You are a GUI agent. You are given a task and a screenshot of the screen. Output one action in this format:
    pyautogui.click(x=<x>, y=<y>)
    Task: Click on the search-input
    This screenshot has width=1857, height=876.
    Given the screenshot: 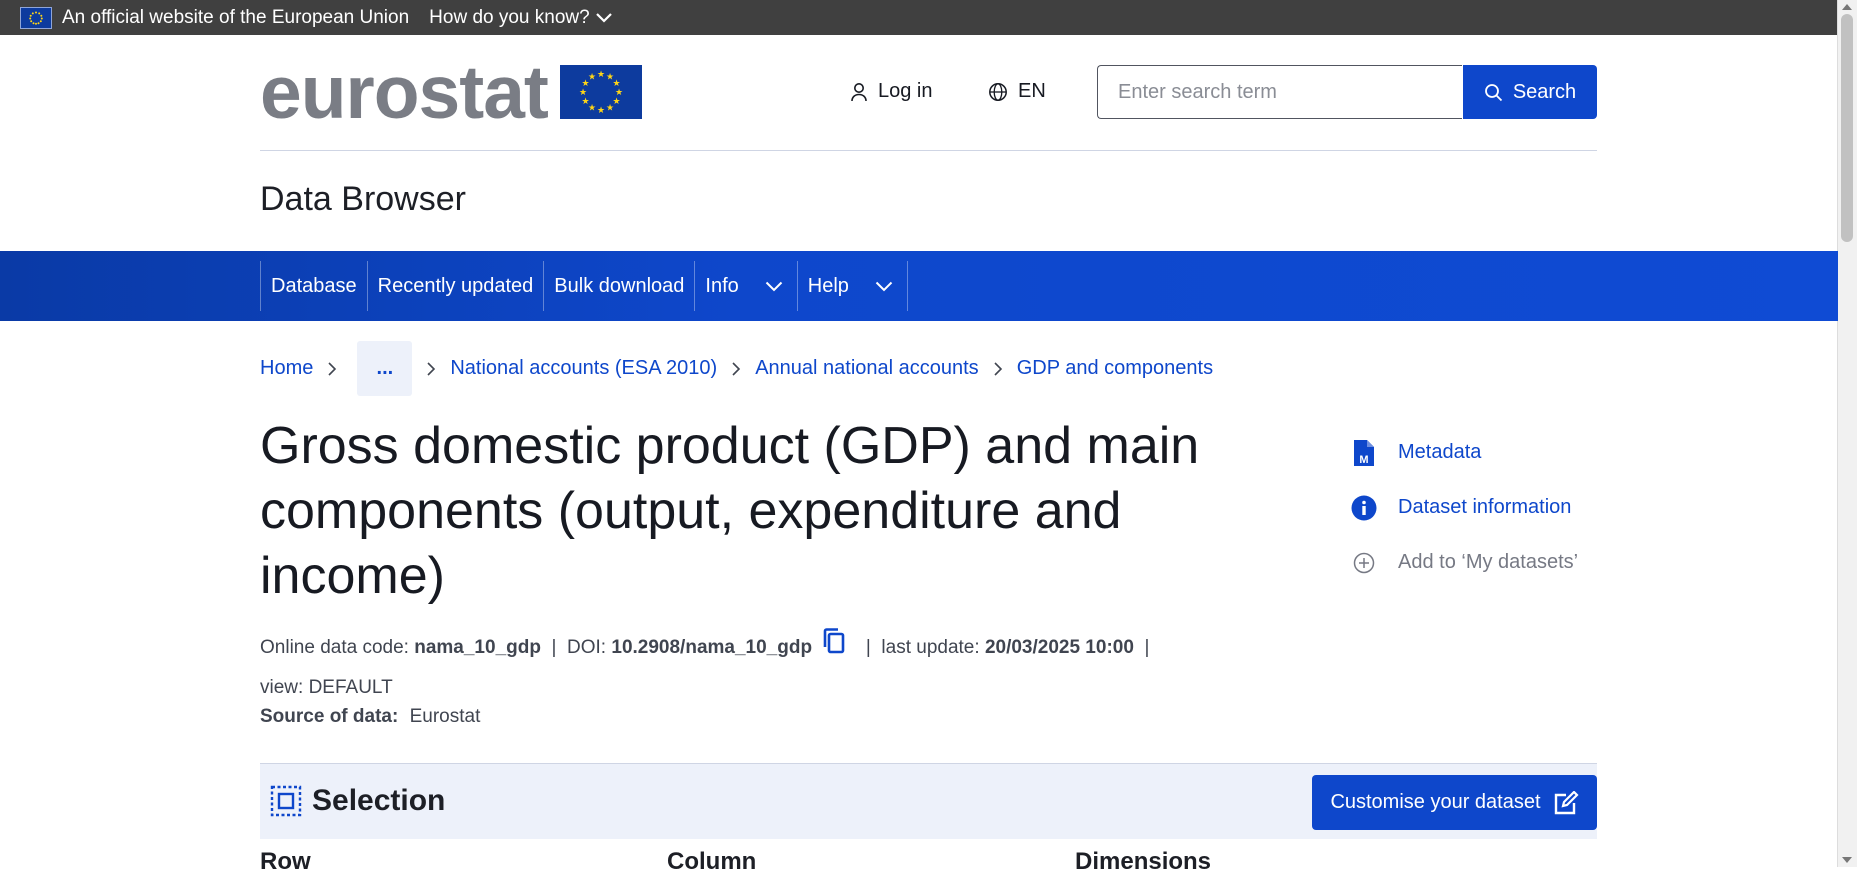 What is the action you would take?
    pyautogui.click(x=1280, y=92)
    